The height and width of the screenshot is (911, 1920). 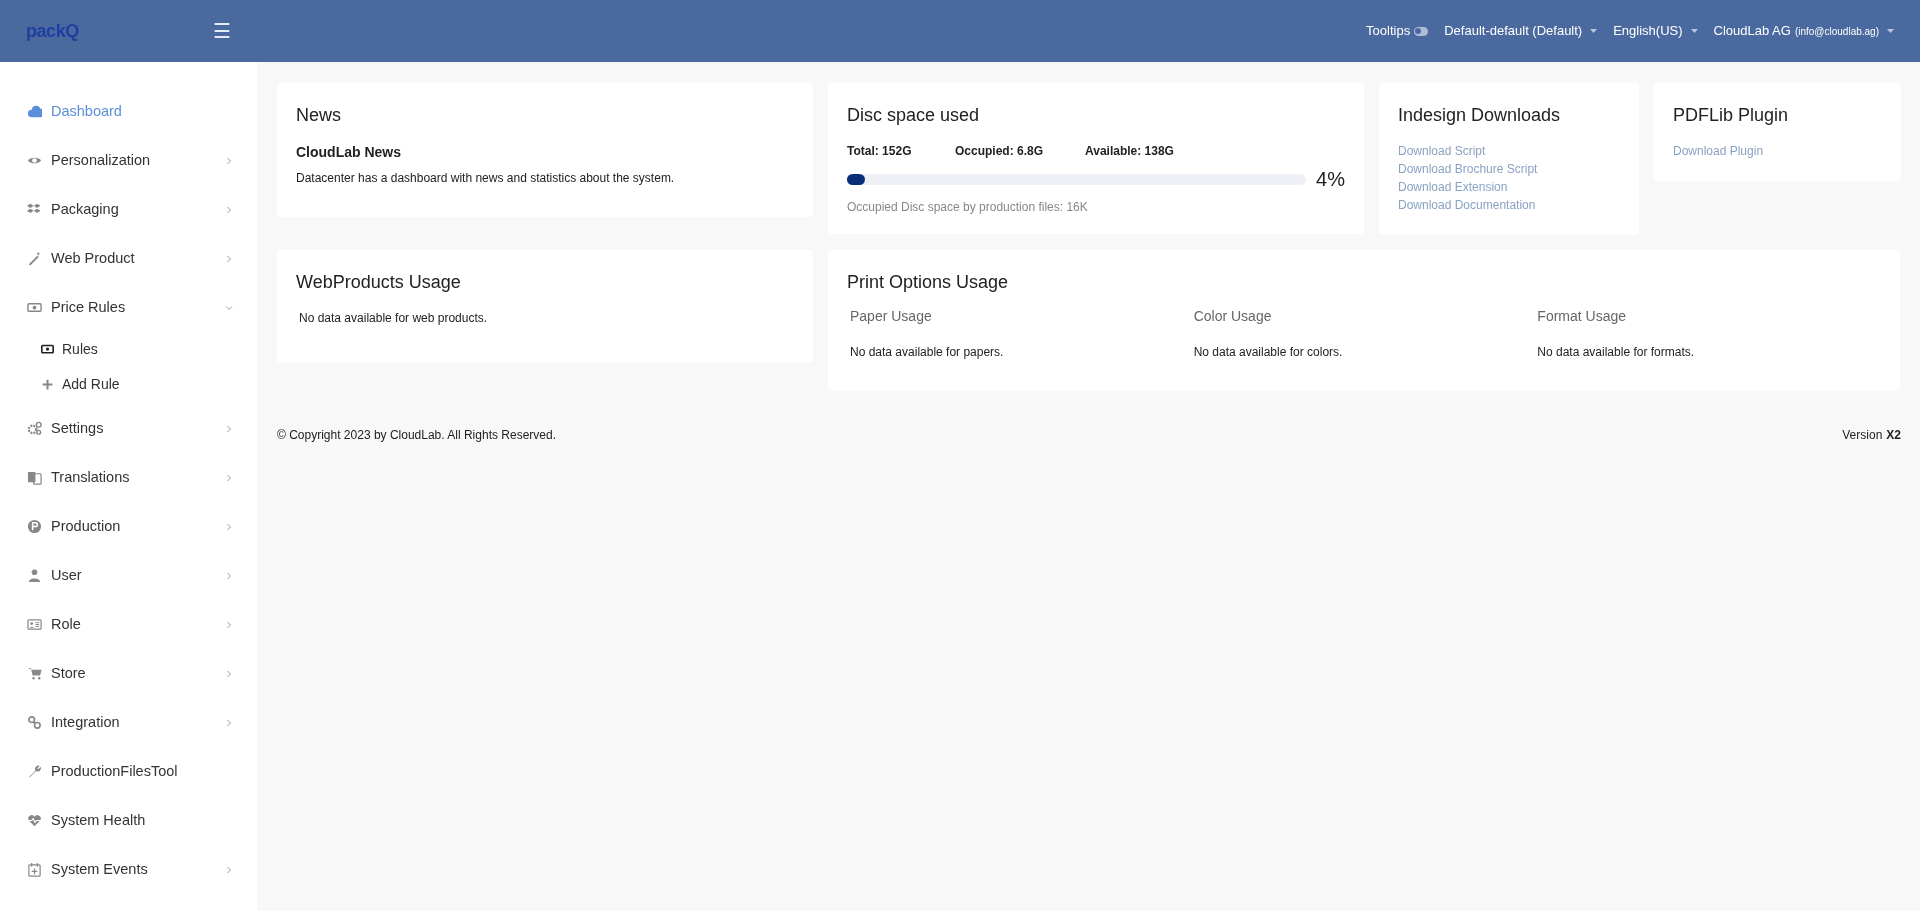 I want to click on card-title: PDFLib Plugin, so click(x=1731, y=115).